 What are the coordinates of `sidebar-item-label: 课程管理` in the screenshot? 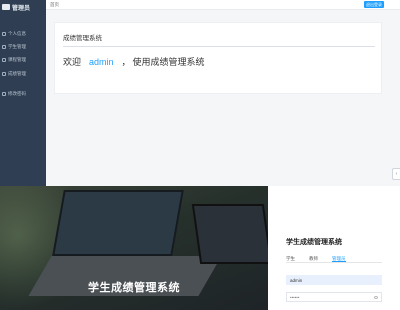 It's located at (17, 59).